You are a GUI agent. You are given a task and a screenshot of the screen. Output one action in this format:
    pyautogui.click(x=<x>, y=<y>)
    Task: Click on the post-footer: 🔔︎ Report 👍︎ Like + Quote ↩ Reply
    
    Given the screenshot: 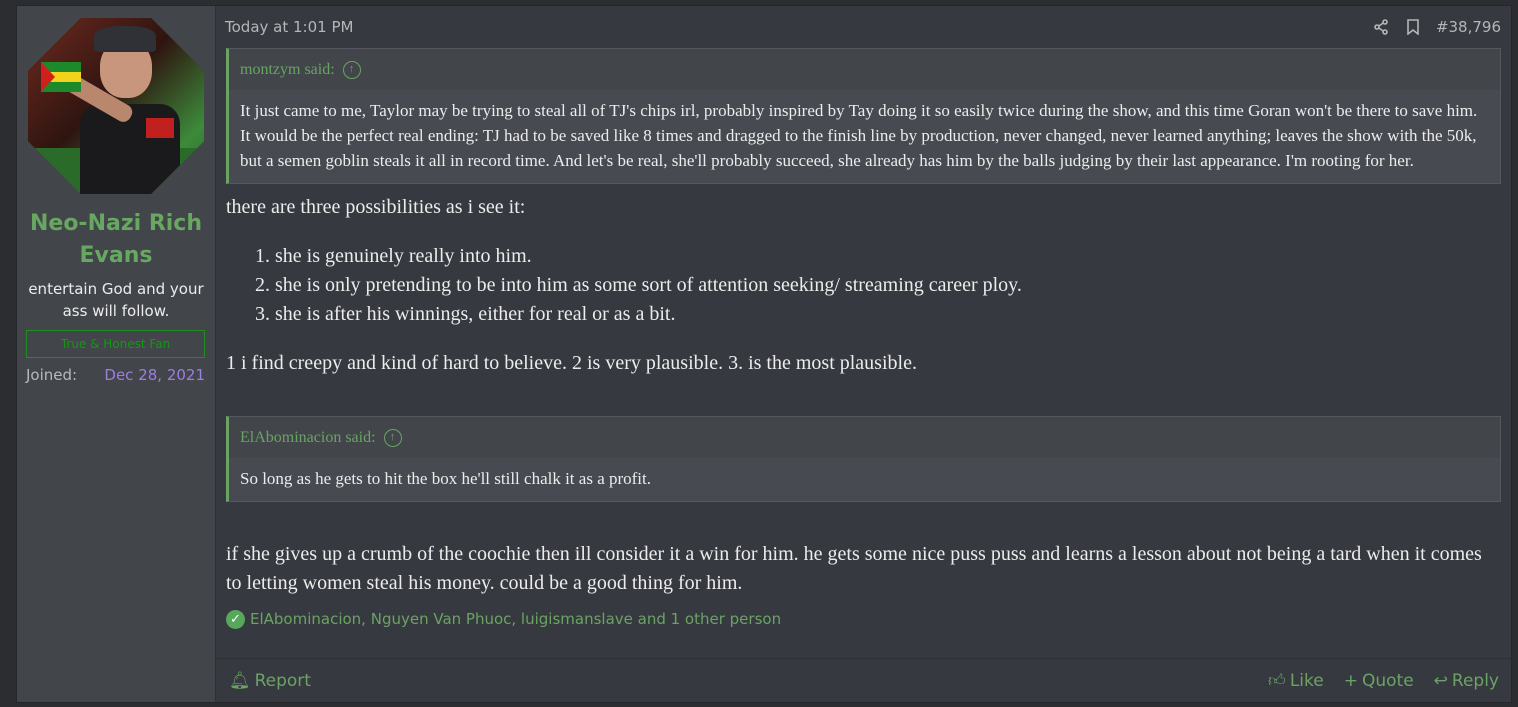 What is the action you would take?
    pyautogui.click(x=863, y=680)
    